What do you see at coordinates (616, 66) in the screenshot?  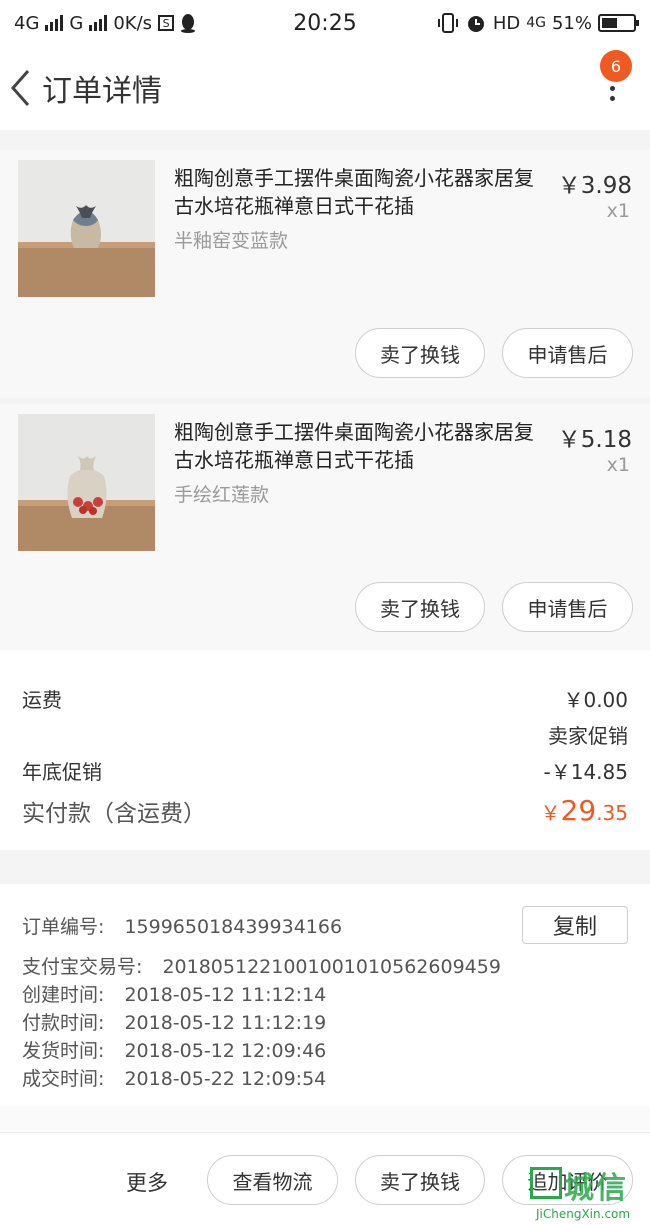 I see `notification-badge: 6` at bounding box center [616, 66].